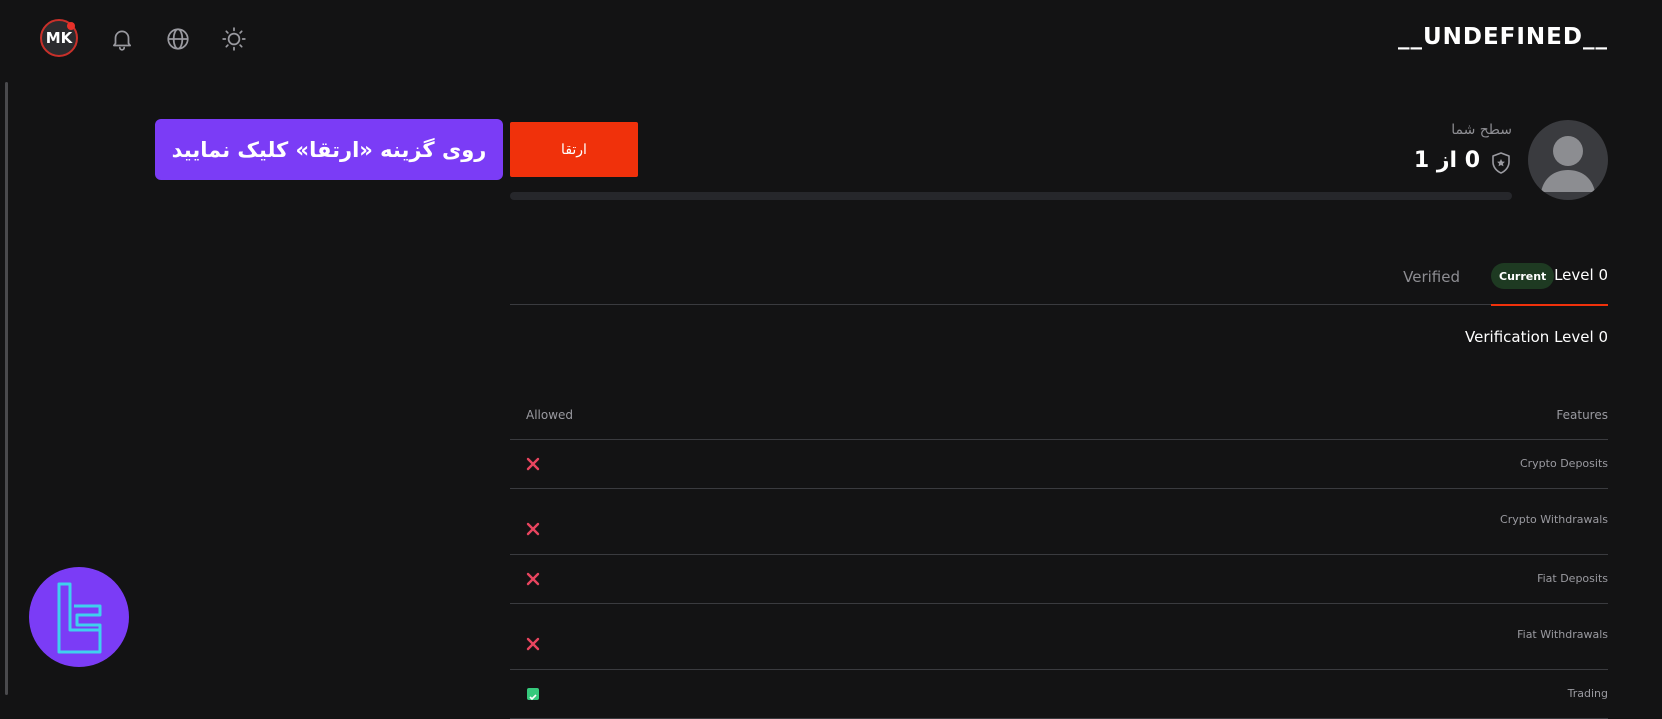  I want to click on tab-verified: Verified, so click(1431, 277).